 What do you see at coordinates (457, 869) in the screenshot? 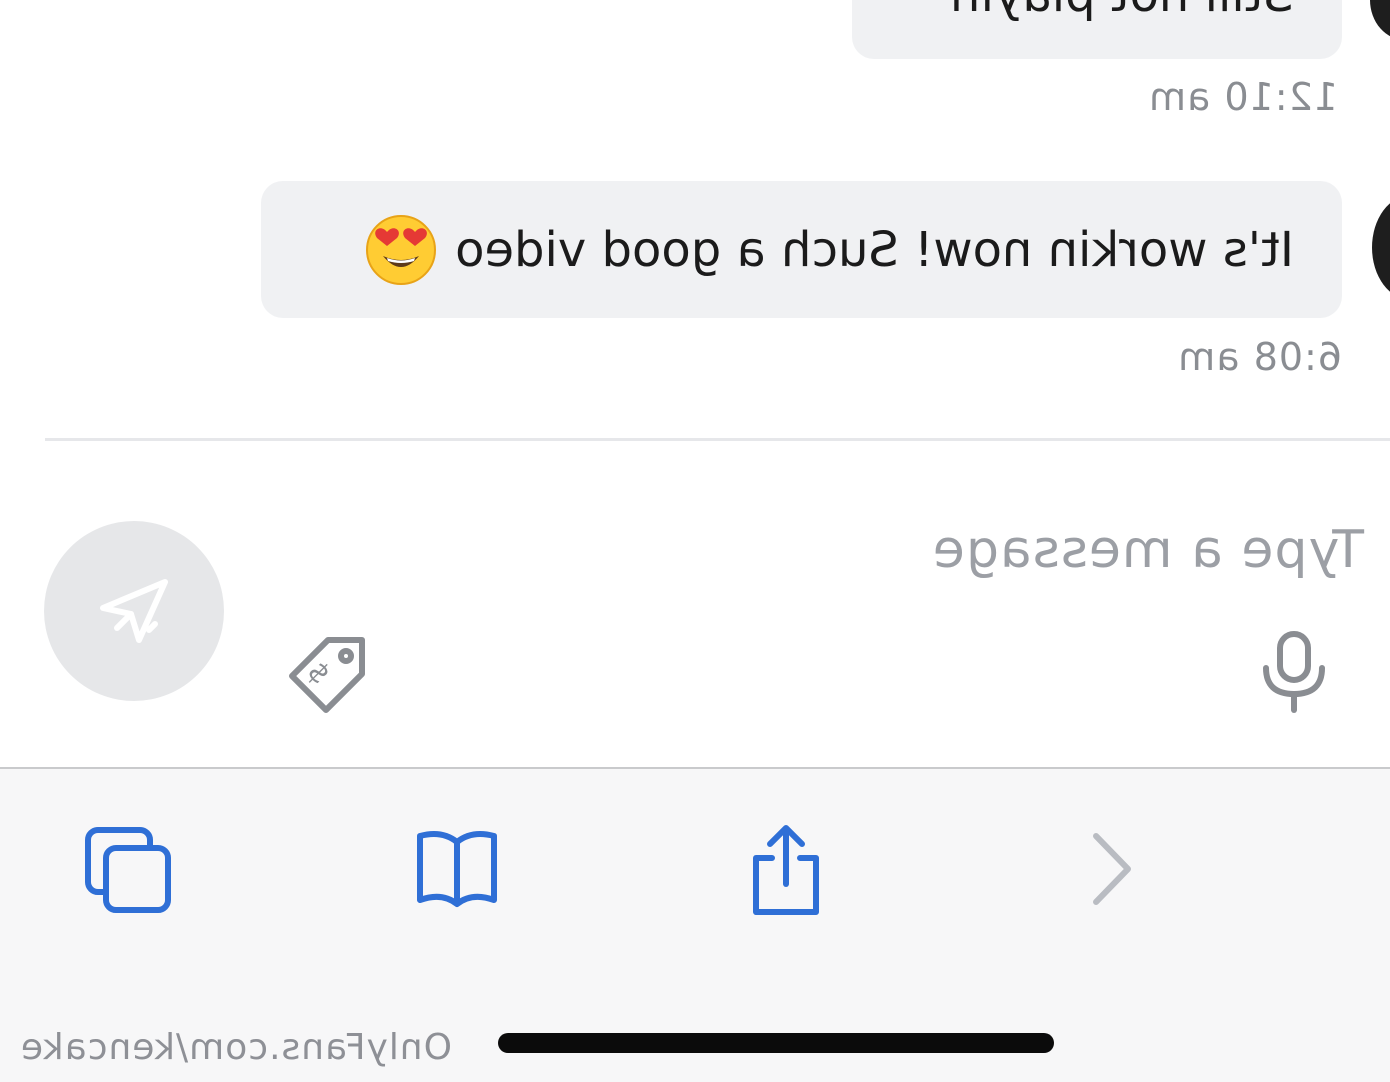
I see `bookmarks-icon` at bounding box center [457, 869].